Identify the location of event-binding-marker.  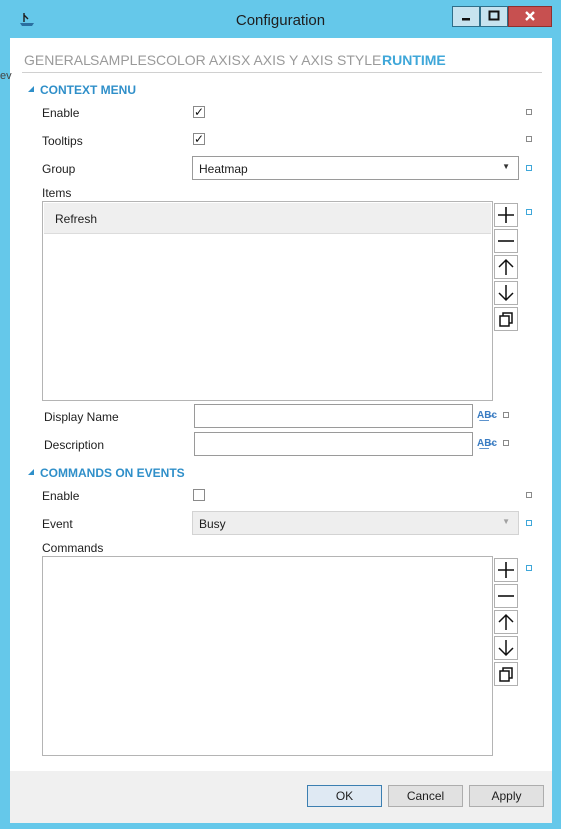
(529, 523).